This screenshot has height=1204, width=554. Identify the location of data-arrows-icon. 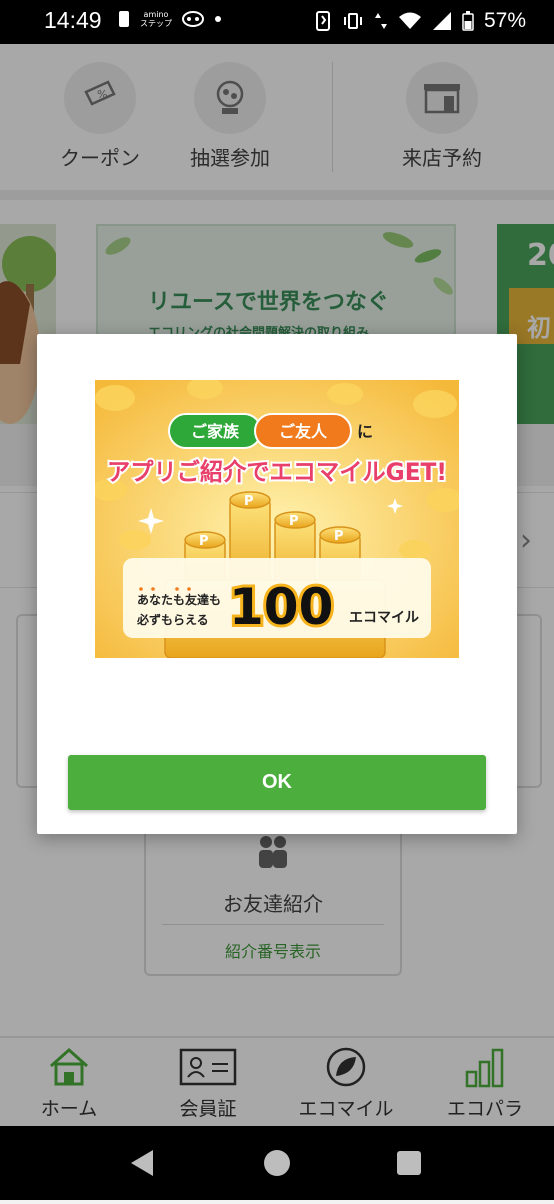
(380, 21).